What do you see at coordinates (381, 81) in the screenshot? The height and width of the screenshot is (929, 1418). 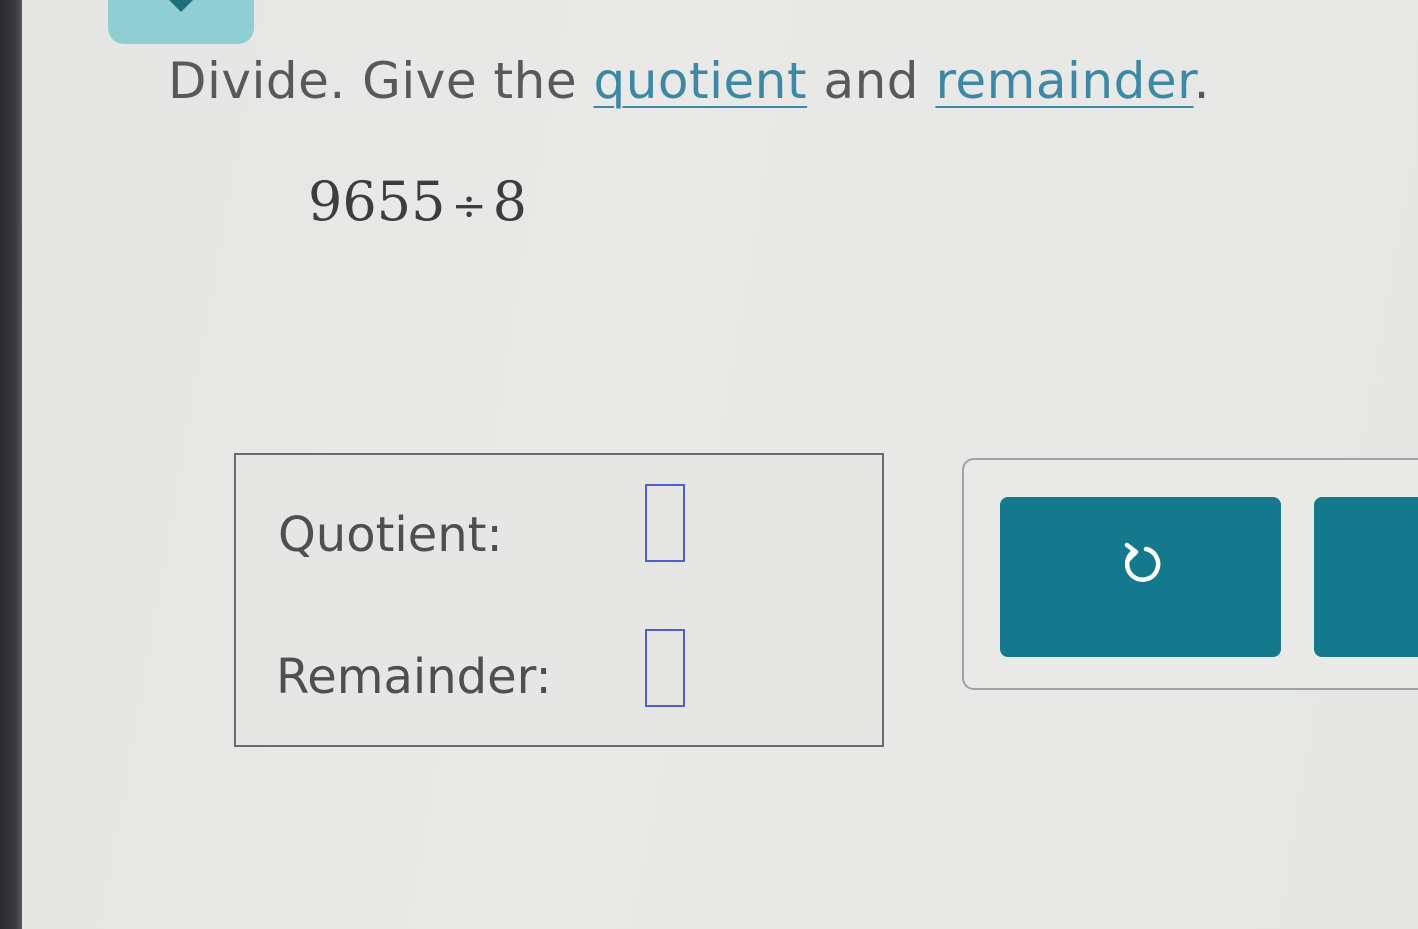 I see `instructions-prefix: Divide. Give the` at bounding box center [381, 81].